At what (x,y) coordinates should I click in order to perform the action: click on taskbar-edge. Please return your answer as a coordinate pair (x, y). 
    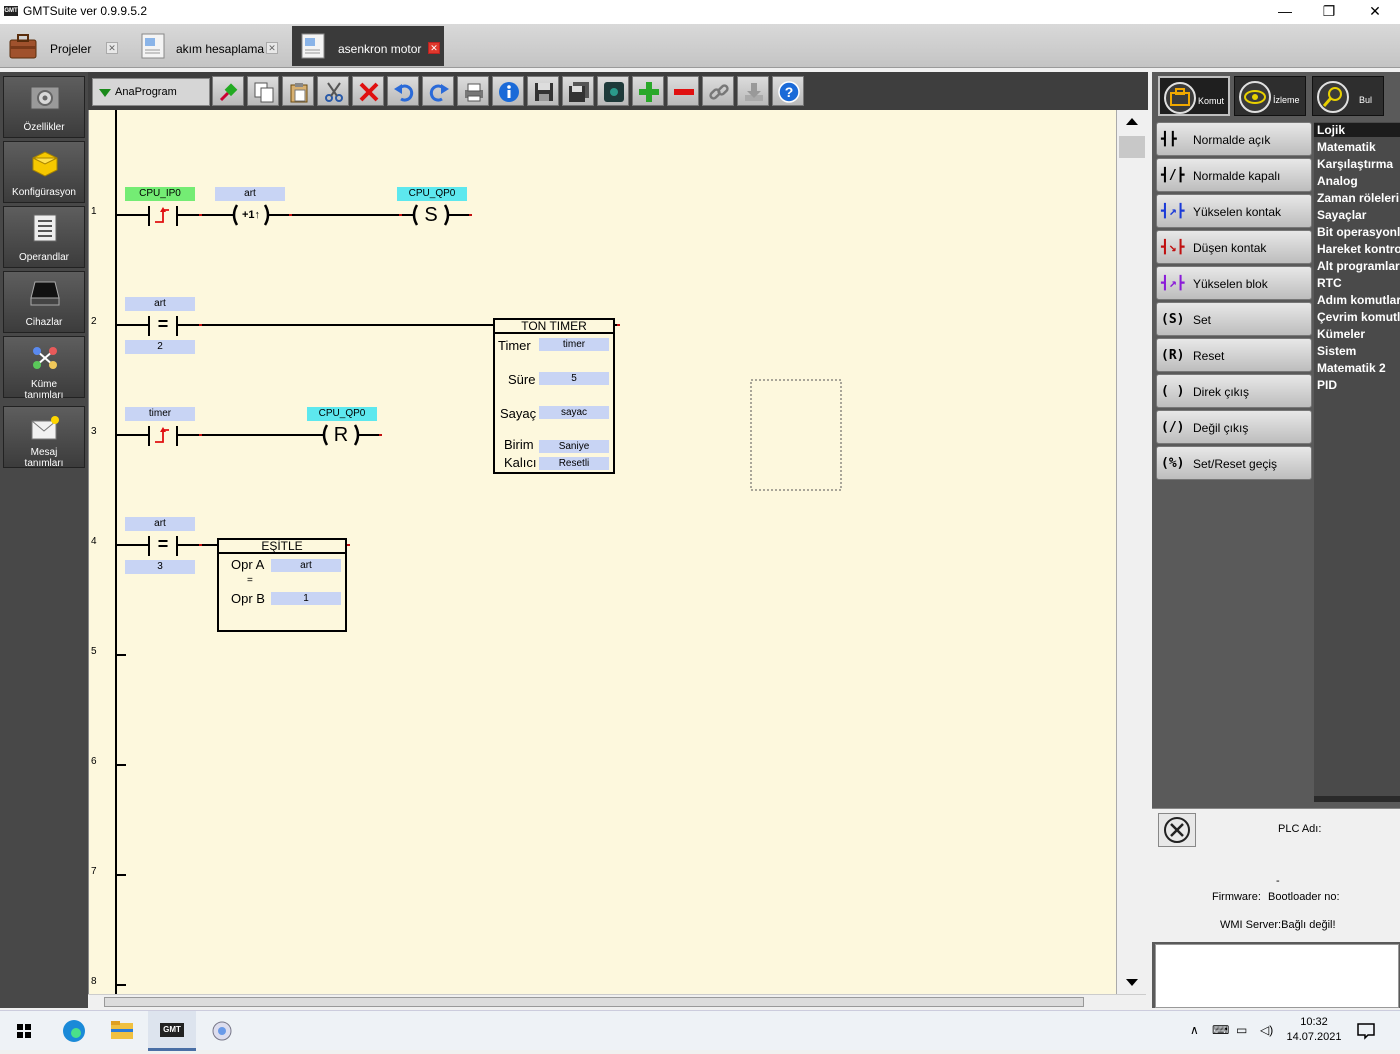
    Looking at the image, I should click on (74, 1031).